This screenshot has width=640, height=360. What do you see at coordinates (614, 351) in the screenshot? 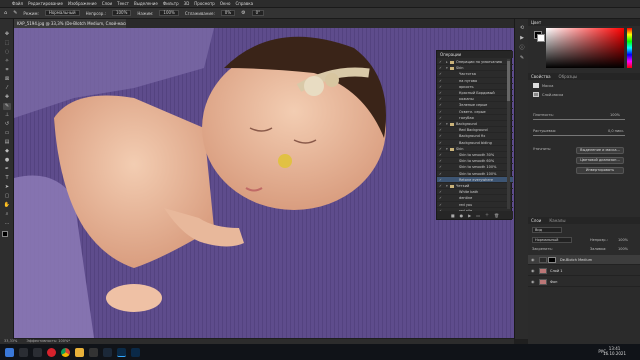
I see `clock: 13:41 16.10.2021` at bounding box center [614, 351].